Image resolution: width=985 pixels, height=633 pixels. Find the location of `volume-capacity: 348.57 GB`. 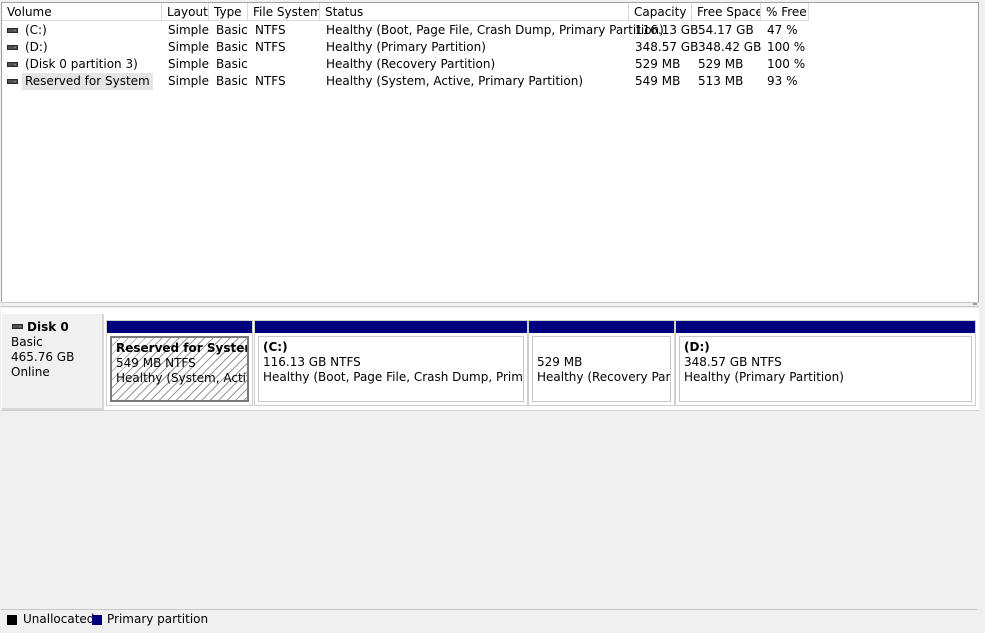

volume-capacity: 348.57 GB is located at coordinates (667, 47).